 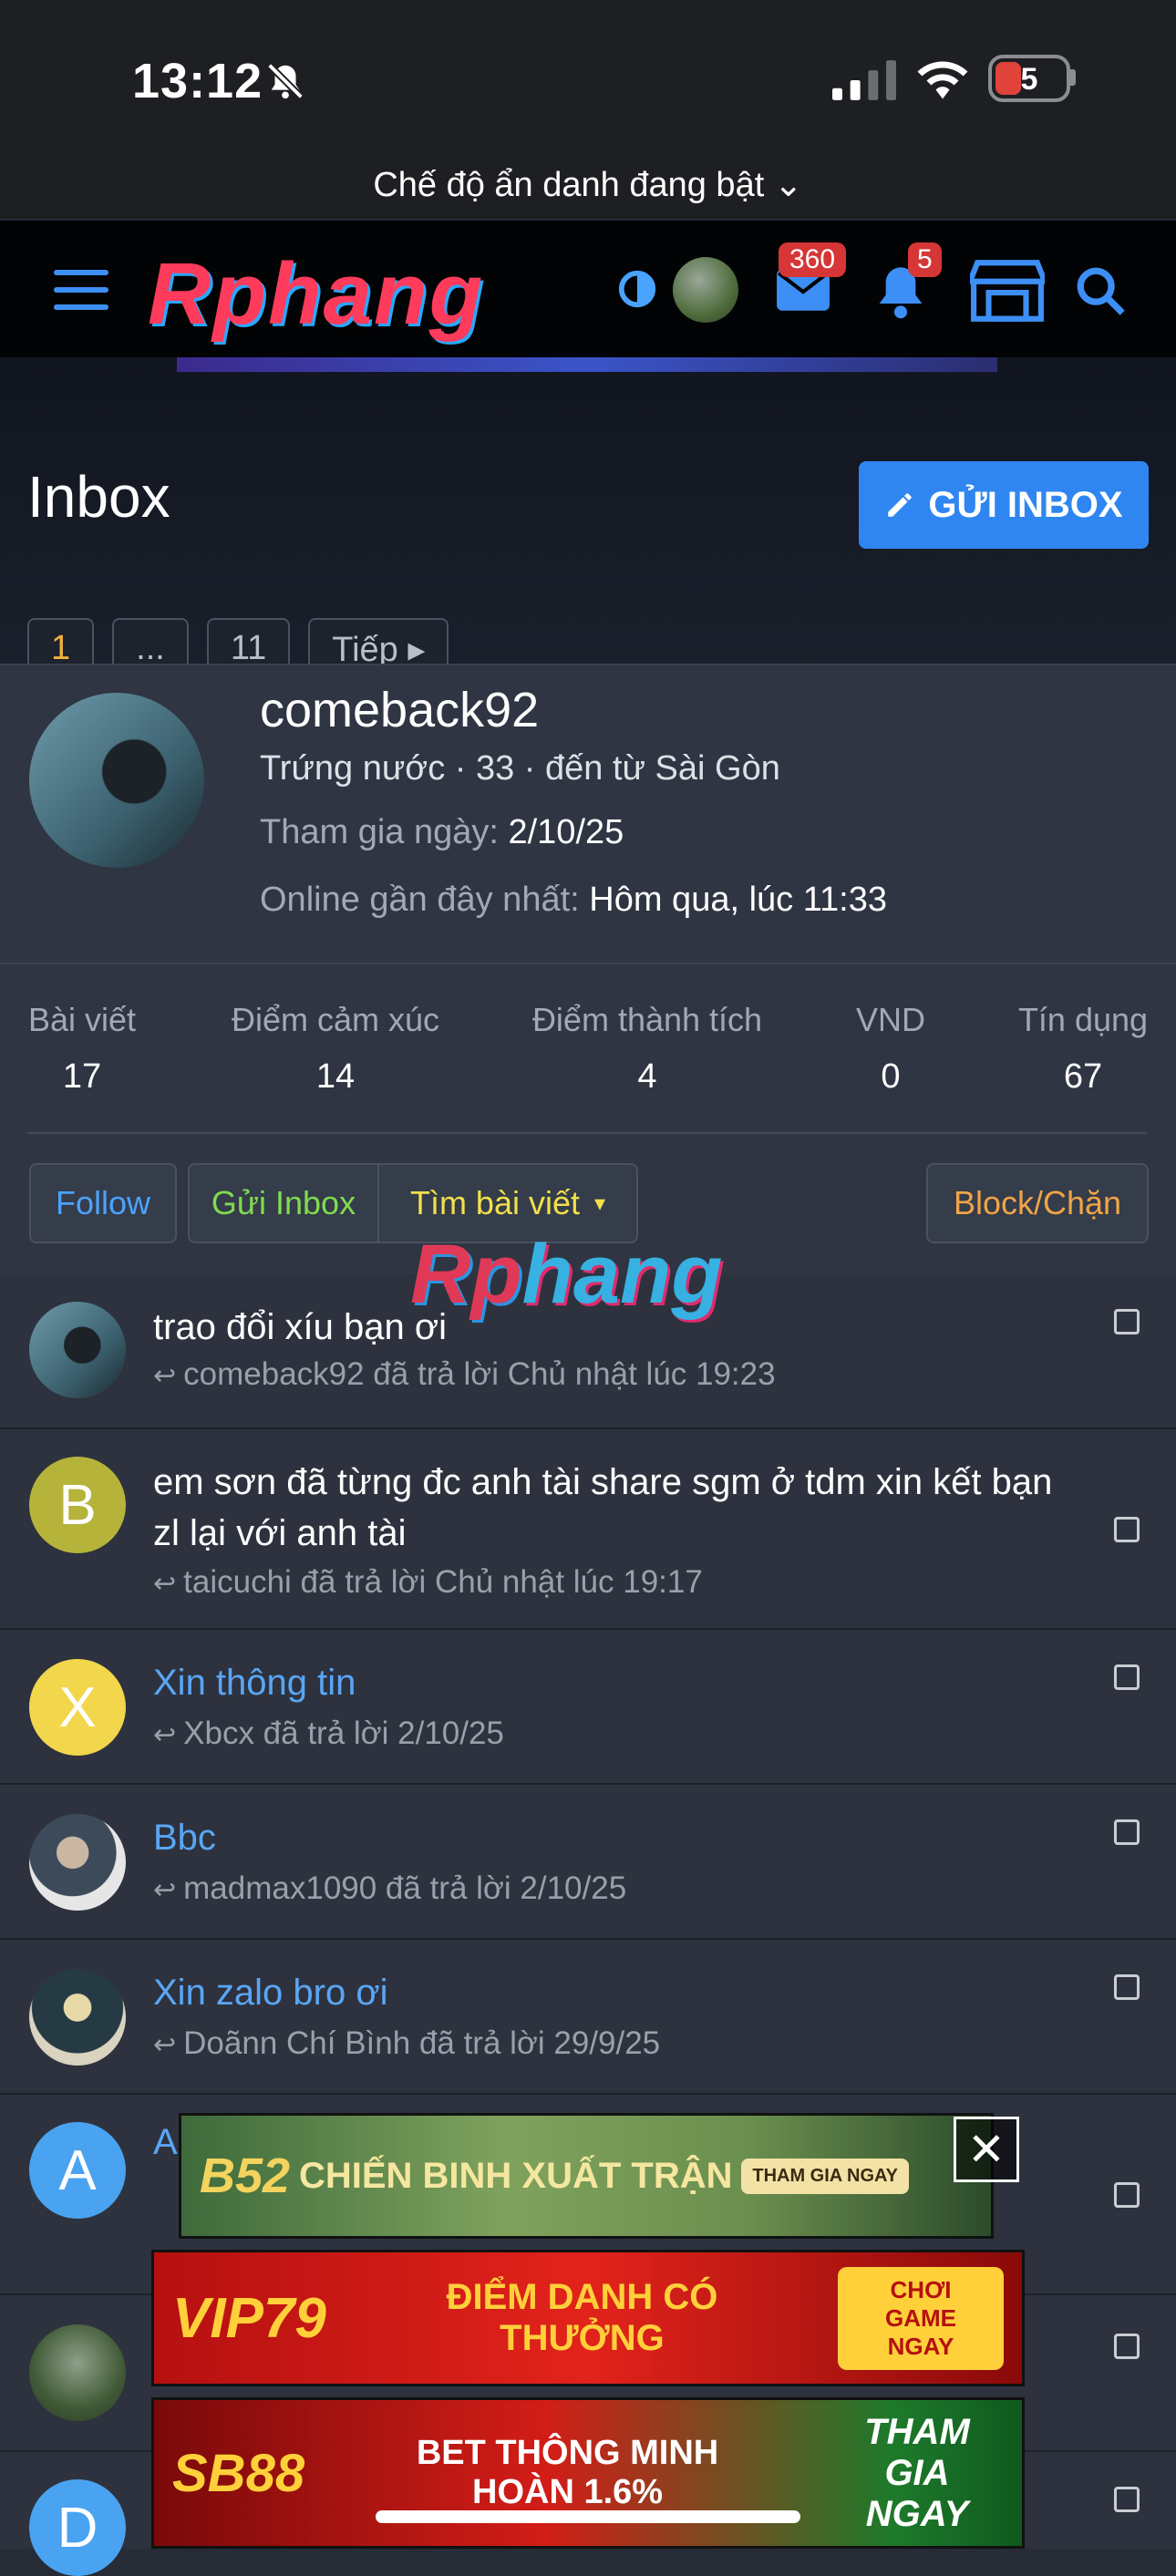 What do you see at coordinates (77, 1505) in the screenshot?
I see `conversation-avatar: B` at bounding box center [77, 1505].